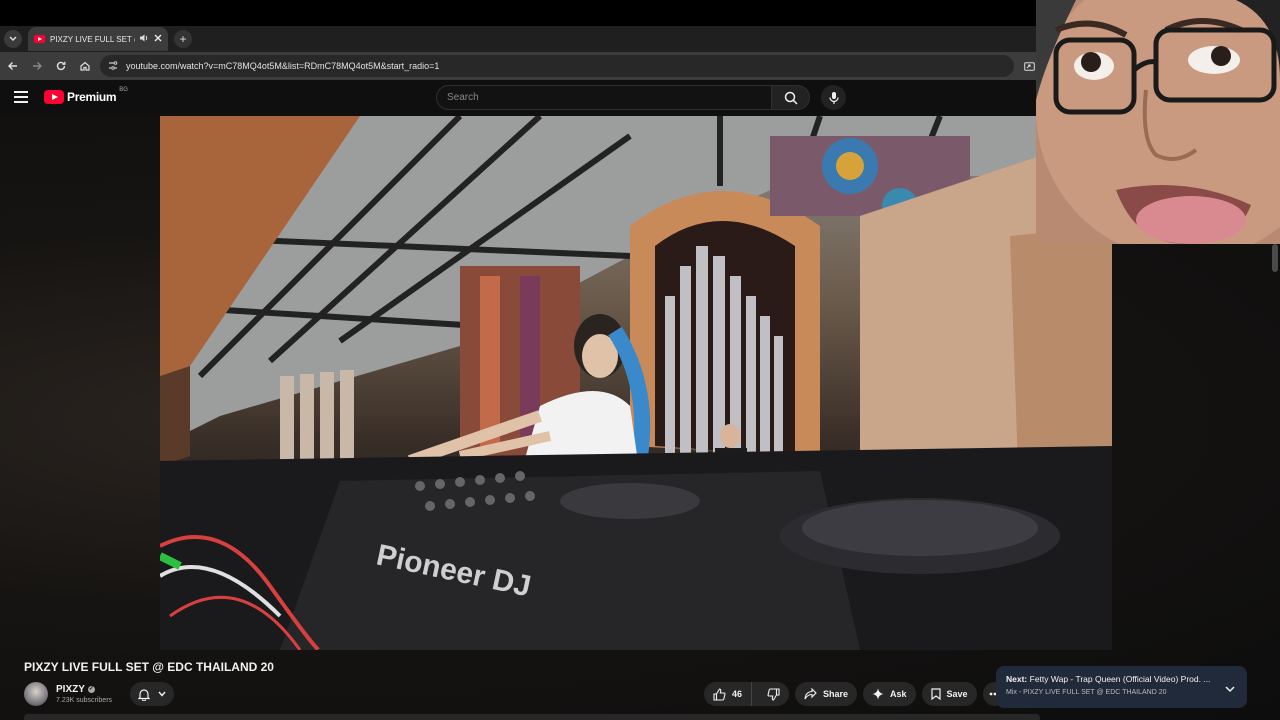 This screenshot has height=720, width=1280. What do you see at coordinates (898, 694) in the screenshot?
I see `ask-label: Ask` at bounding box center [898, 694].